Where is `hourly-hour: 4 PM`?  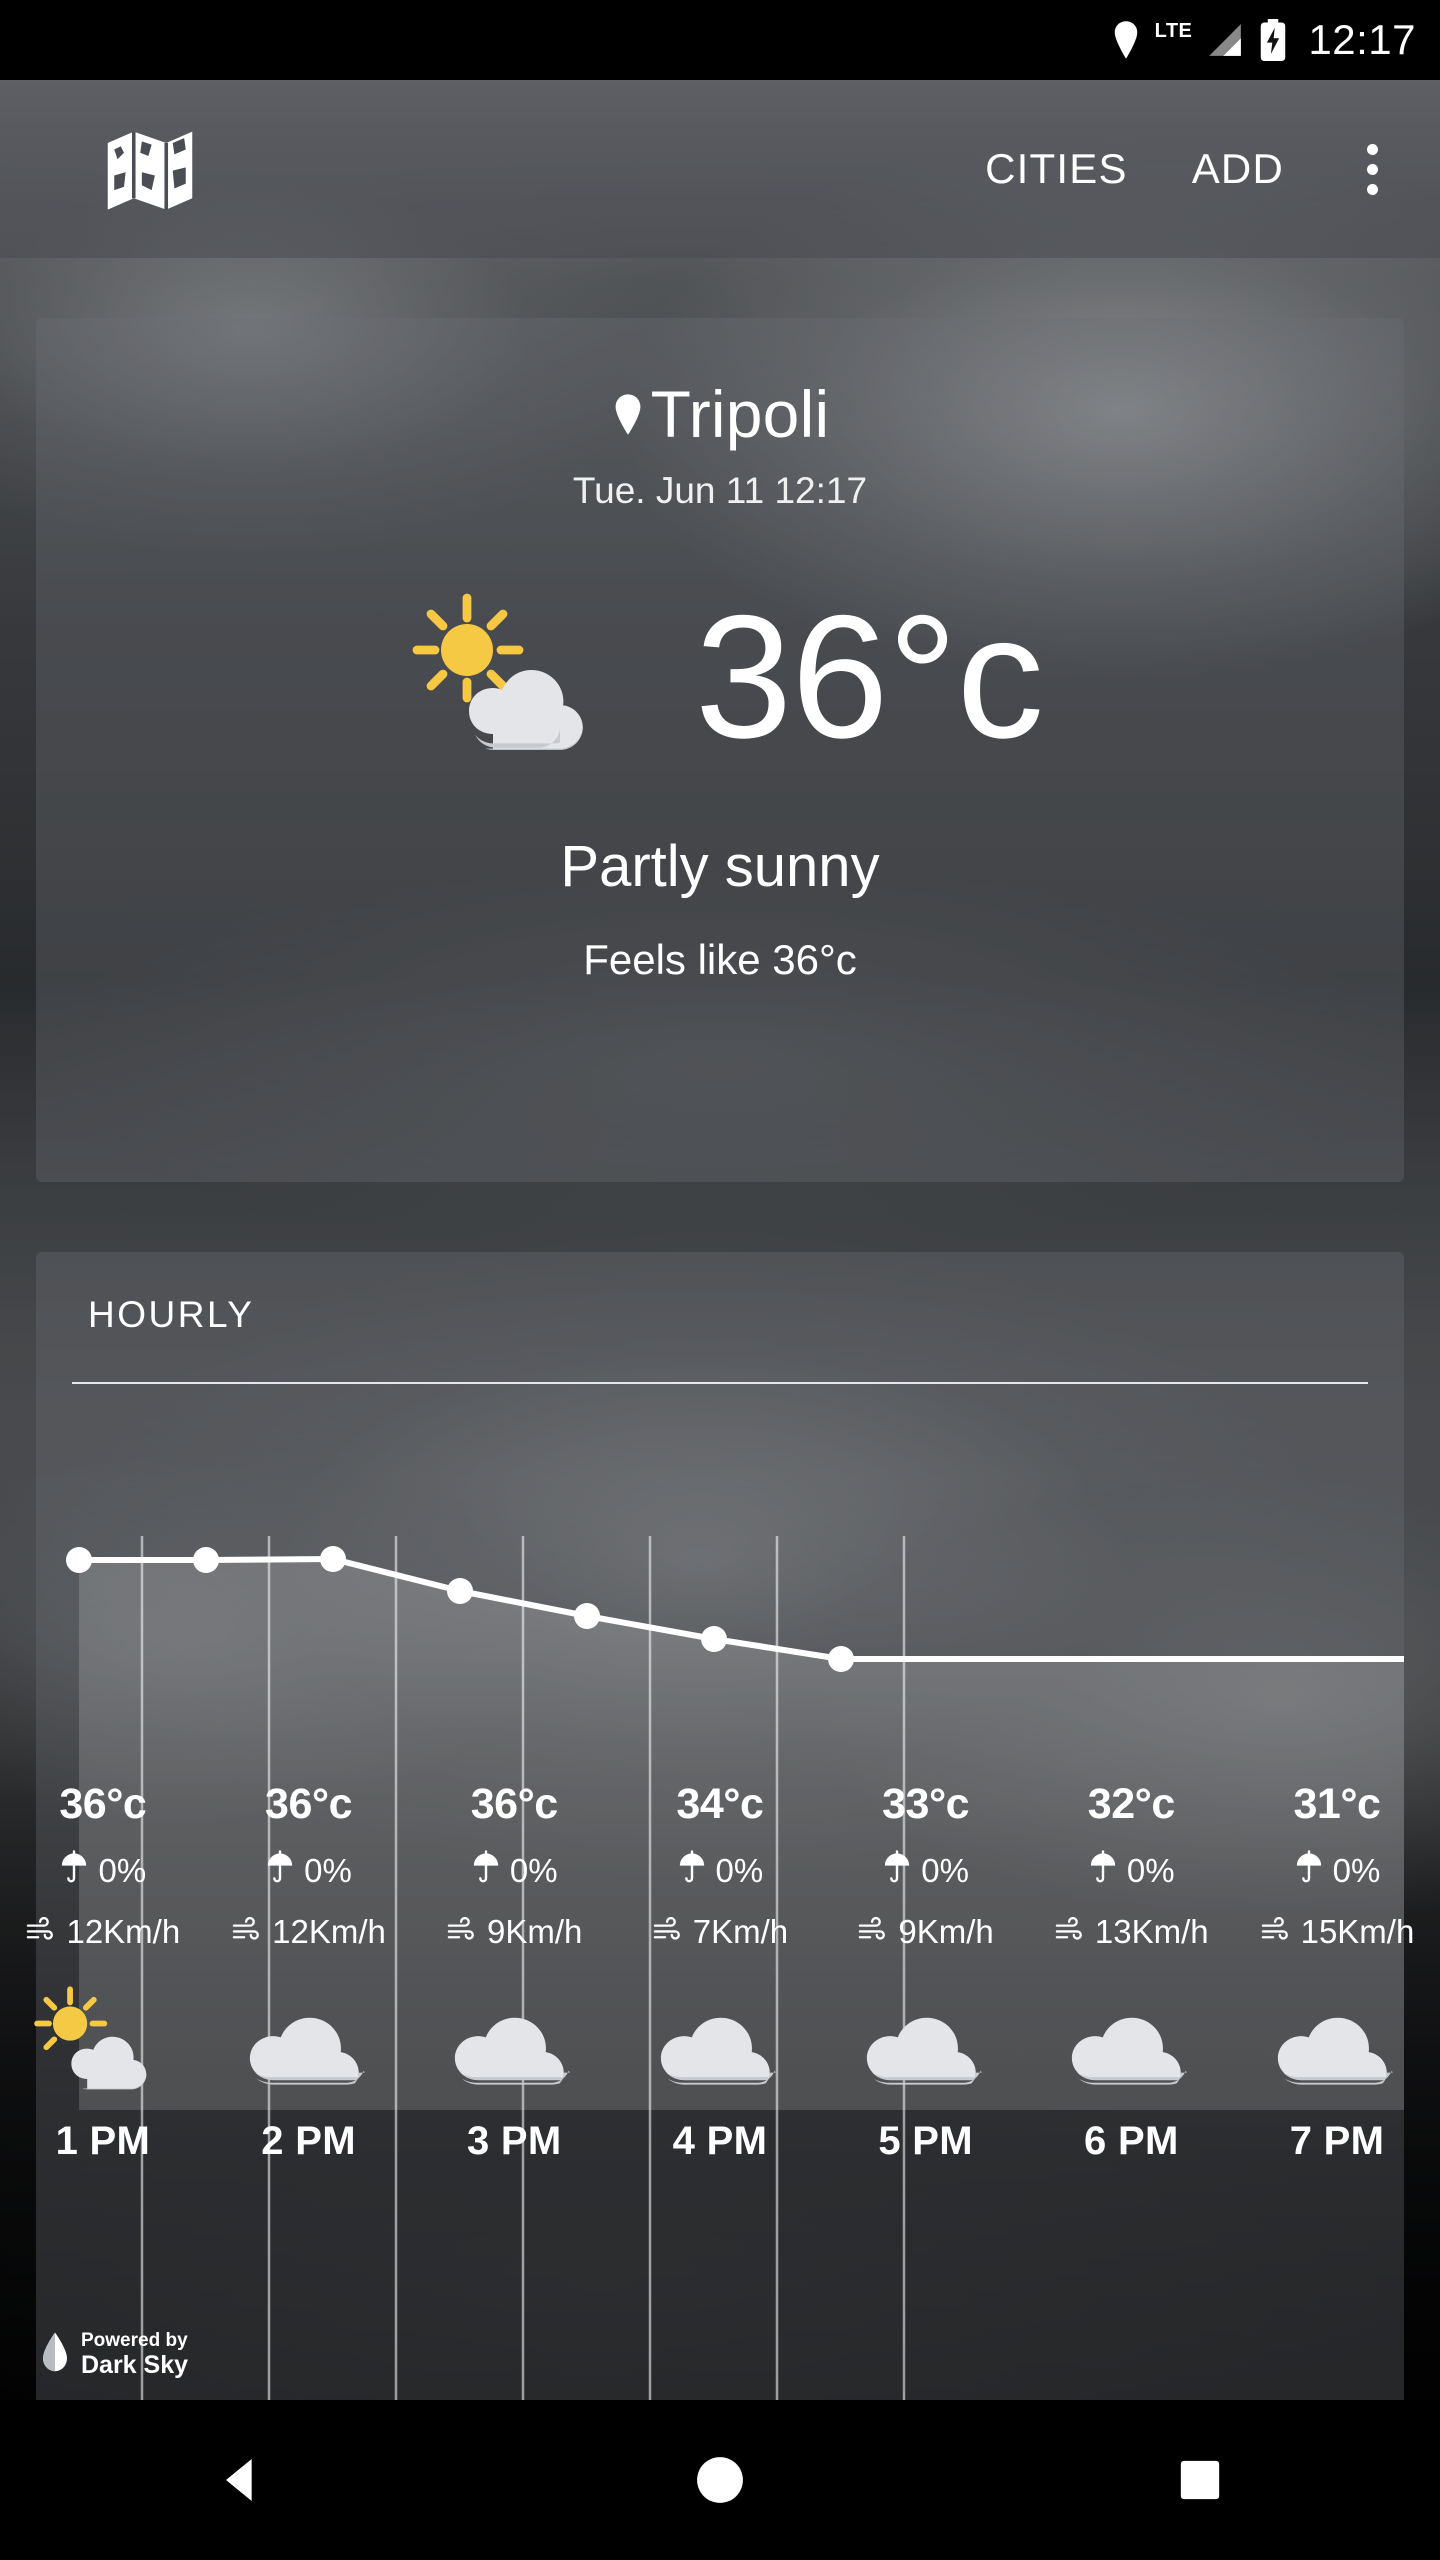
hourly-hour: 4 PM is located at coordinates (720, 2141).